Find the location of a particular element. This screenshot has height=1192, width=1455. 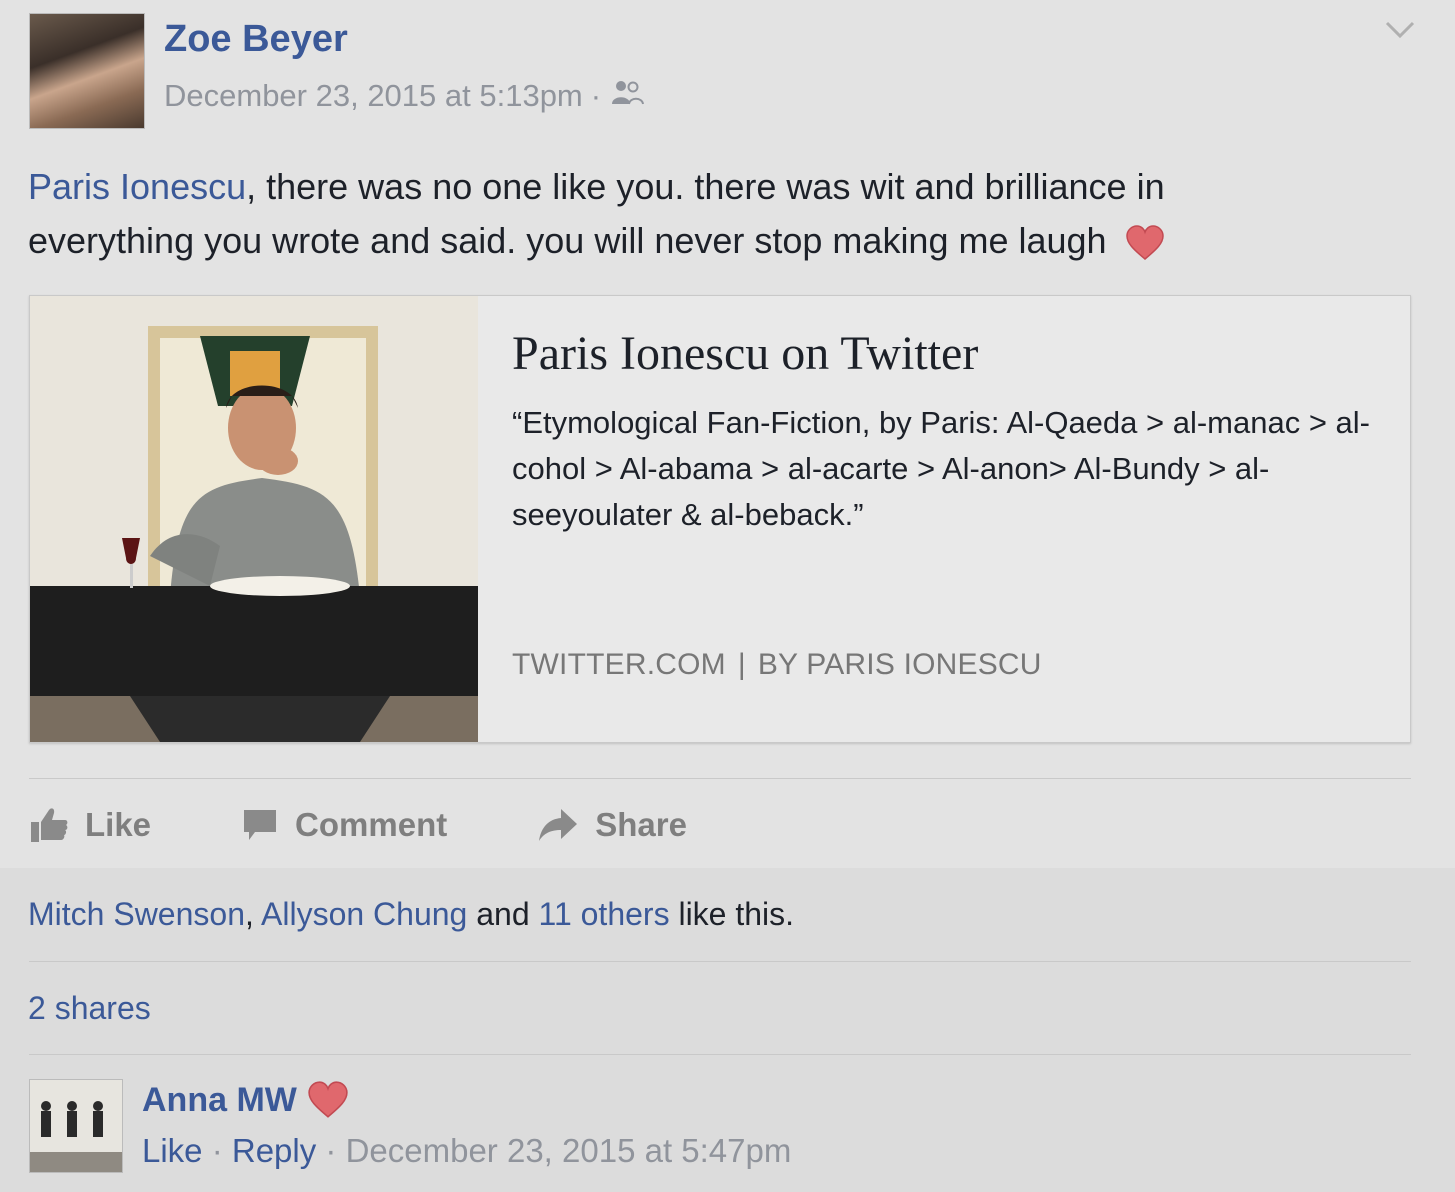

mentioned-user: Paris Ionescu is located at coordinates (137, 186).